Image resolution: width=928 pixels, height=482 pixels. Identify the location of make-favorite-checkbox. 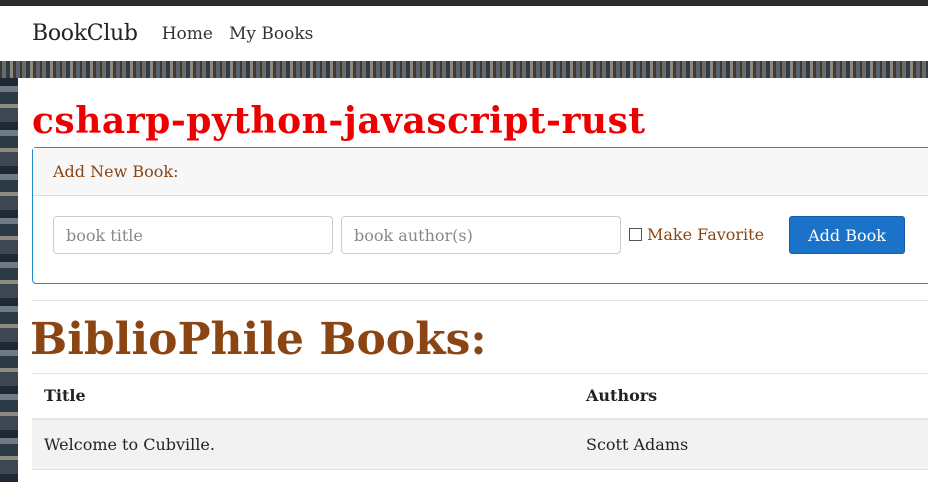
(635, 234).